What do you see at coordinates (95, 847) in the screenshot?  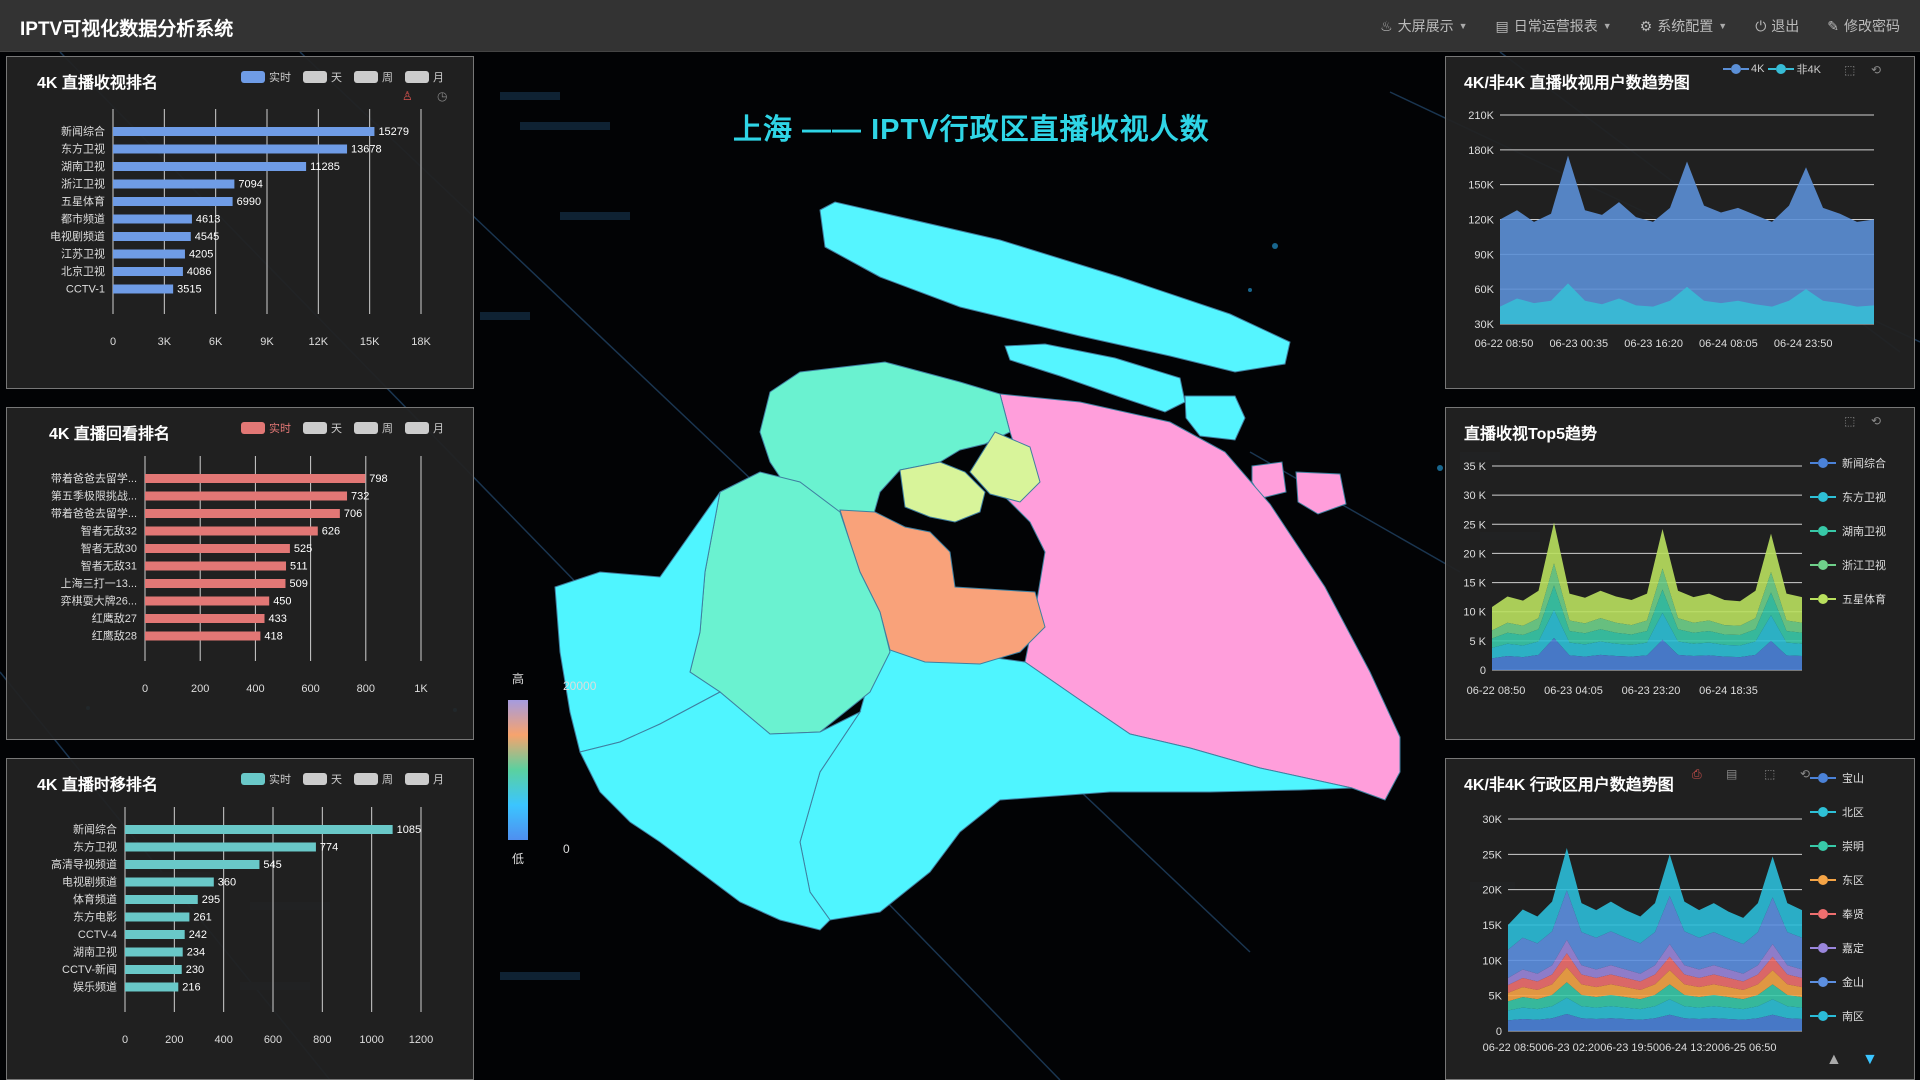 I see `category-label: 东方卫视` at bounding box center [95, 847].